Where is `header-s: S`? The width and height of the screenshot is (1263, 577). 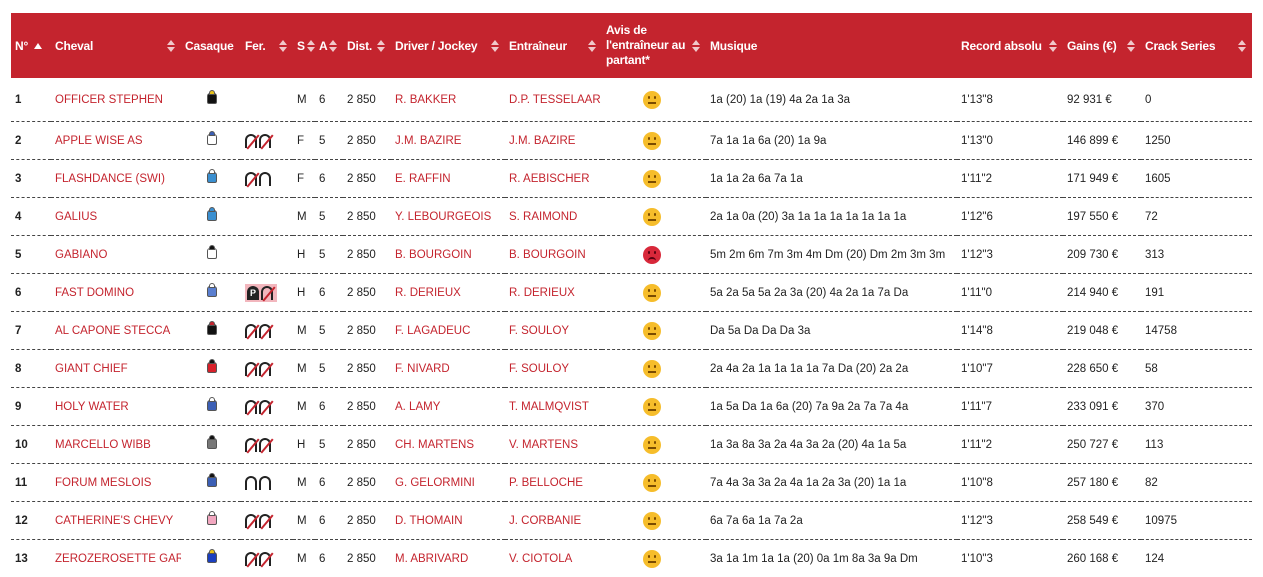 header-s: S is located at coordinates (304, 45).